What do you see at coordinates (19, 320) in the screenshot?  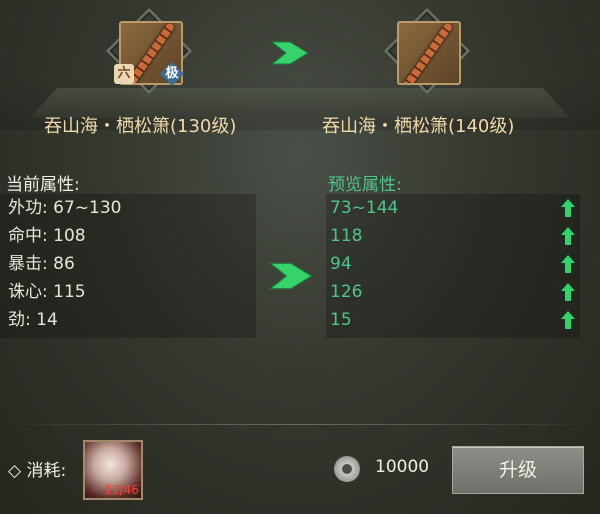 I see `stat-label: 劲:` at bounding box center [19, 320].